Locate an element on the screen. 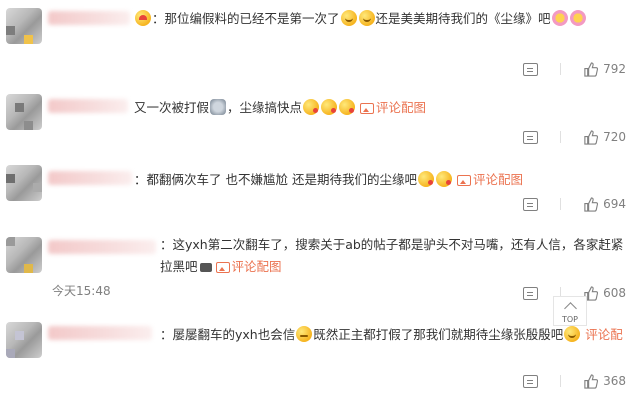 The image size is (634, 401). comment-actions: 694 is located at coordinates (574, 204).